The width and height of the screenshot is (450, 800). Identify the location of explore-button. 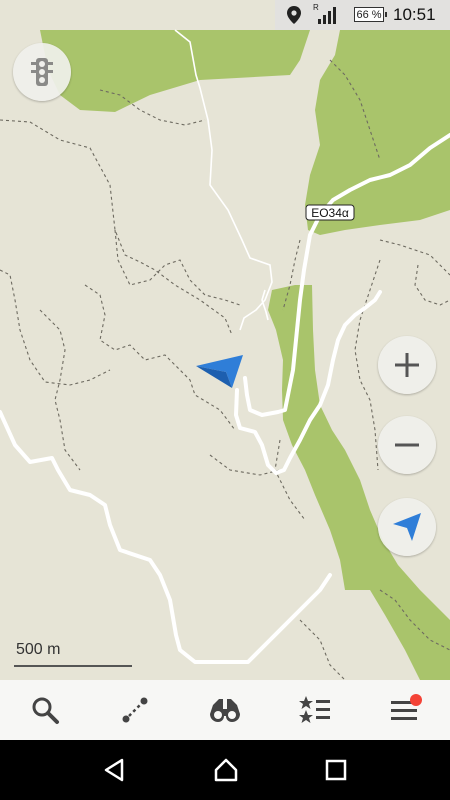
(225, 710).